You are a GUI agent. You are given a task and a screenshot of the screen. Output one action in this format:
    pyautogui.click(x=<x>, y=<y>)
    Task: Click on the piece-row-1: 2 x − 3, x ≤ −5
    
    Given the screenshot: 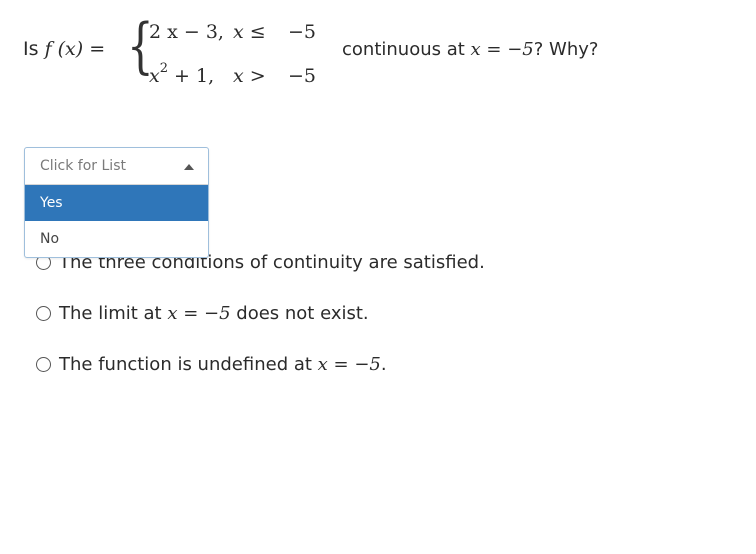 What is the action you would take?
    pyautogui.click(x=232, y=32)
    